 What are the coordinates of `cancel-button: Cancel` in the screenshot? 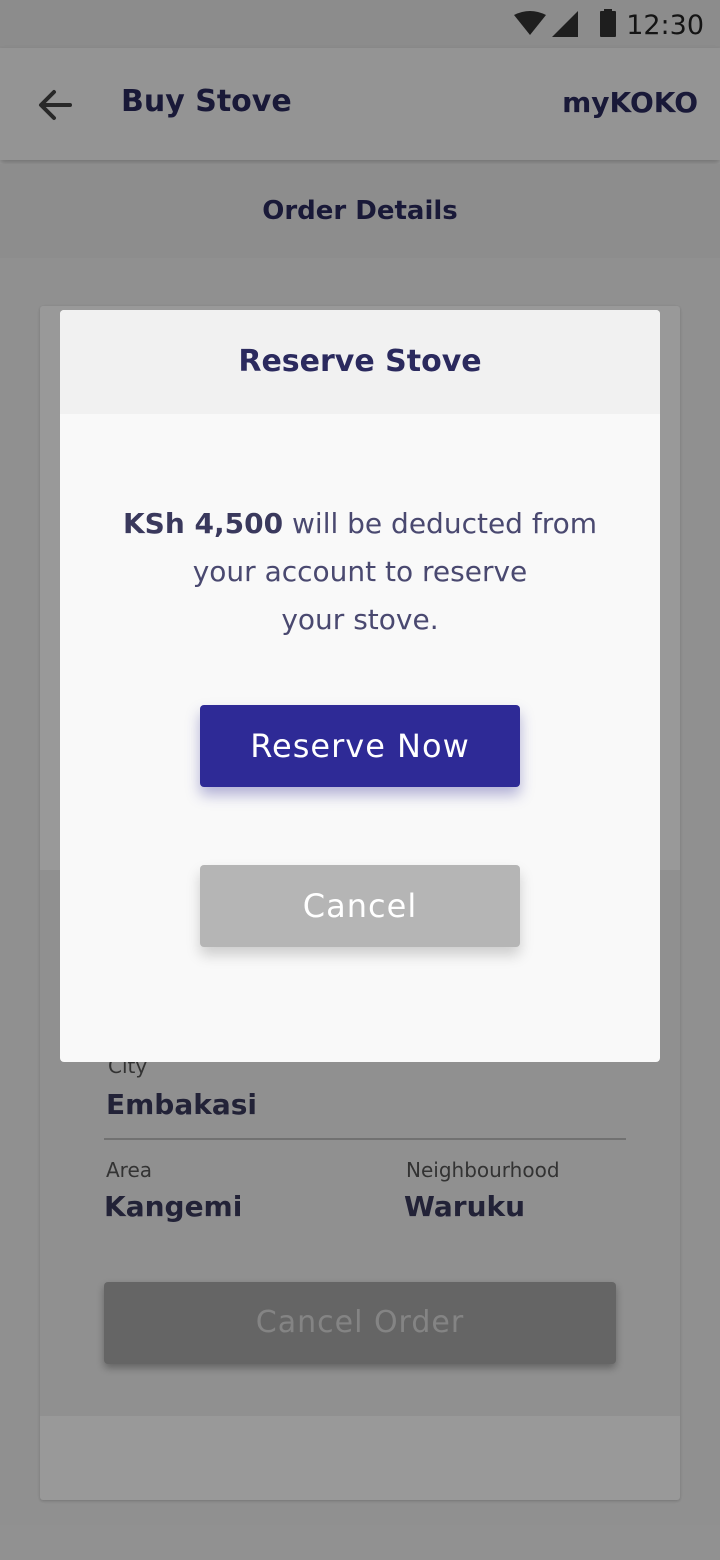 It's located at (360, 906).